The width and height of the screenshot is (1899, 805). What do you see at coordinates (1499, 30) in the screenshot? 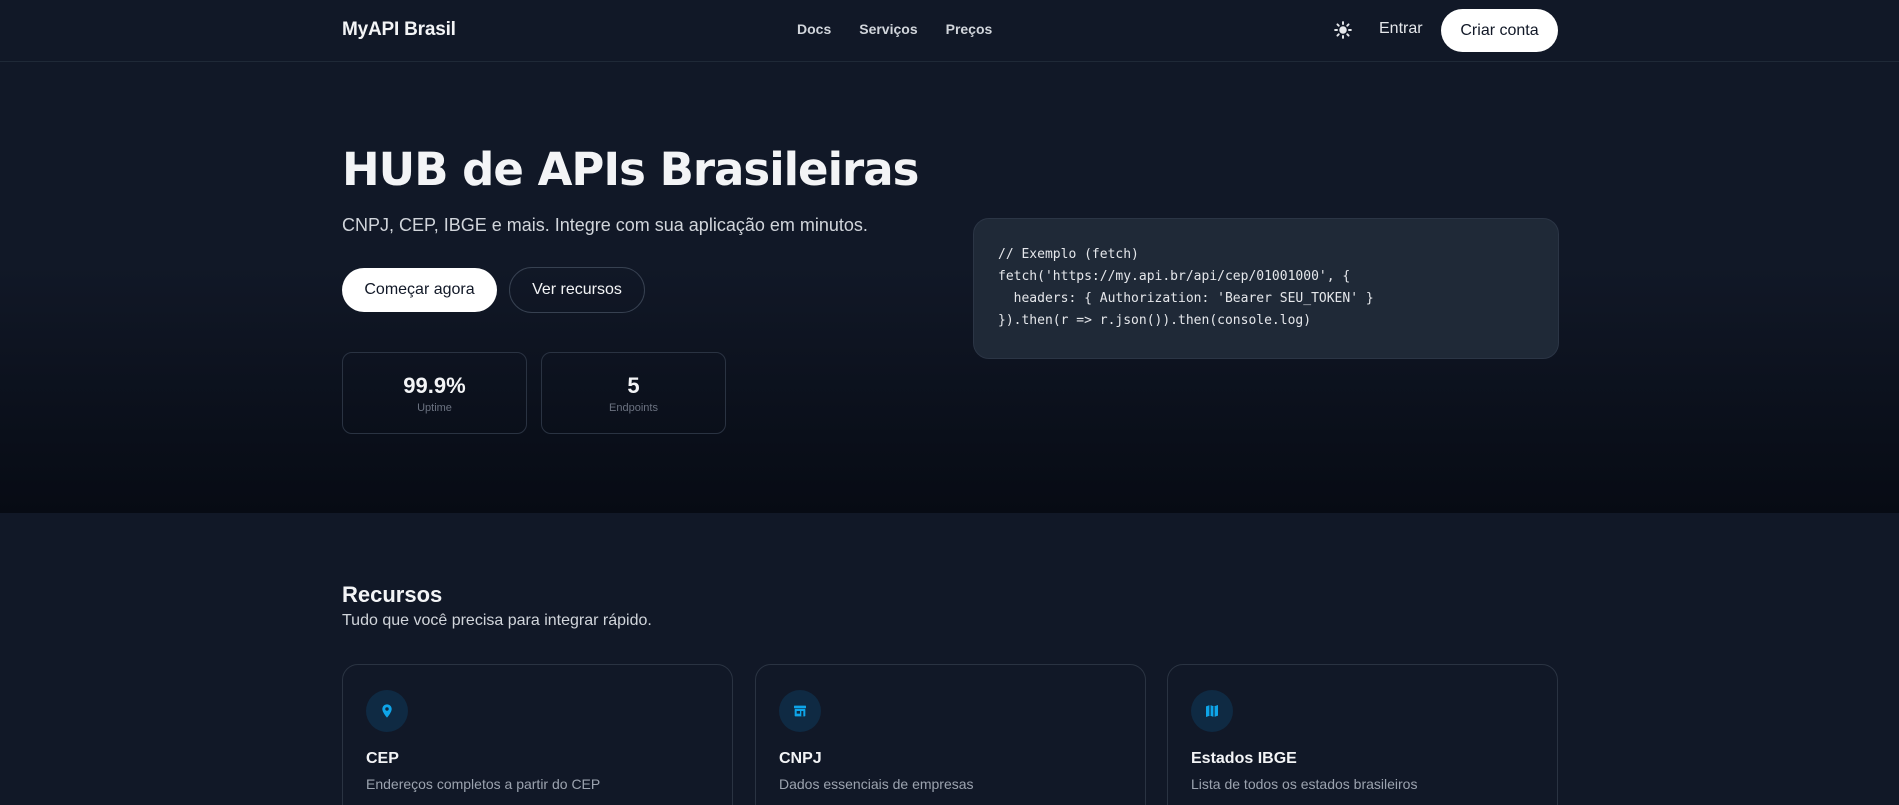
I see `signup-button: Criar conta` at bounding box center [1499, 30].